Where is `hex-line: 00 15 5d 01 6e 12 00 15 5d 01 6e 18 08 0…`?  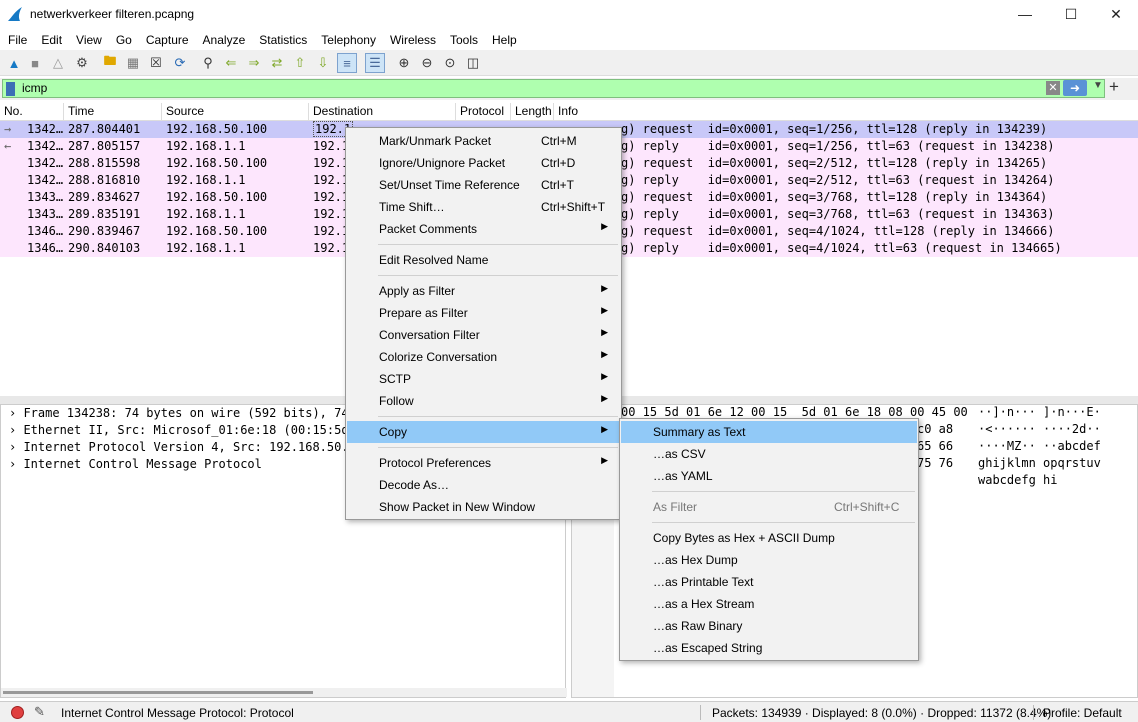
hex-line: 00 15 5d 01 6e 12 00 15 5d 01 6e 18 08 0… is located at coordinates (794, 412).